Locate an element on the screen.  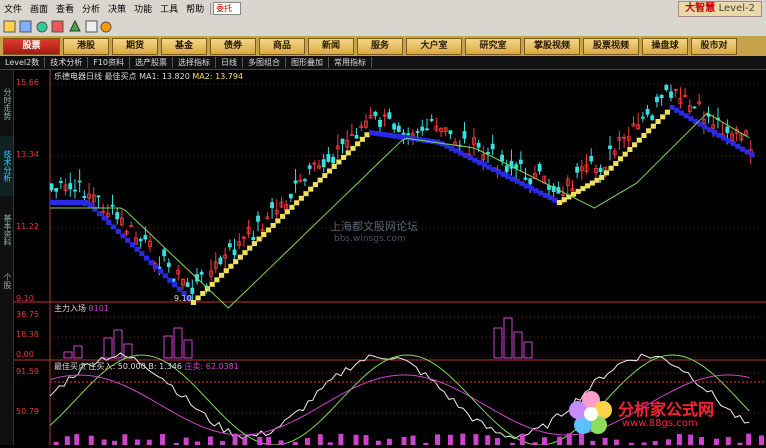
menu-analysis: 分析 is located at coordinates (91, 8).